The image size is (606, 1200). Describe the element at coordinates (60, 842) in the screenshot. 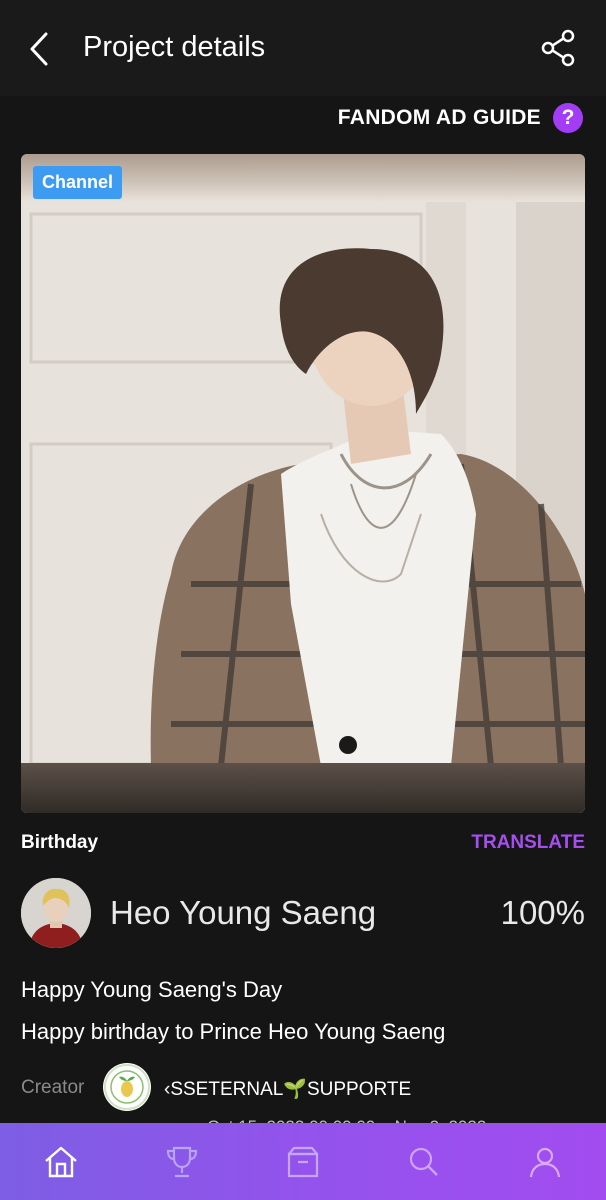

I see `project-category: Birthday` at that location.